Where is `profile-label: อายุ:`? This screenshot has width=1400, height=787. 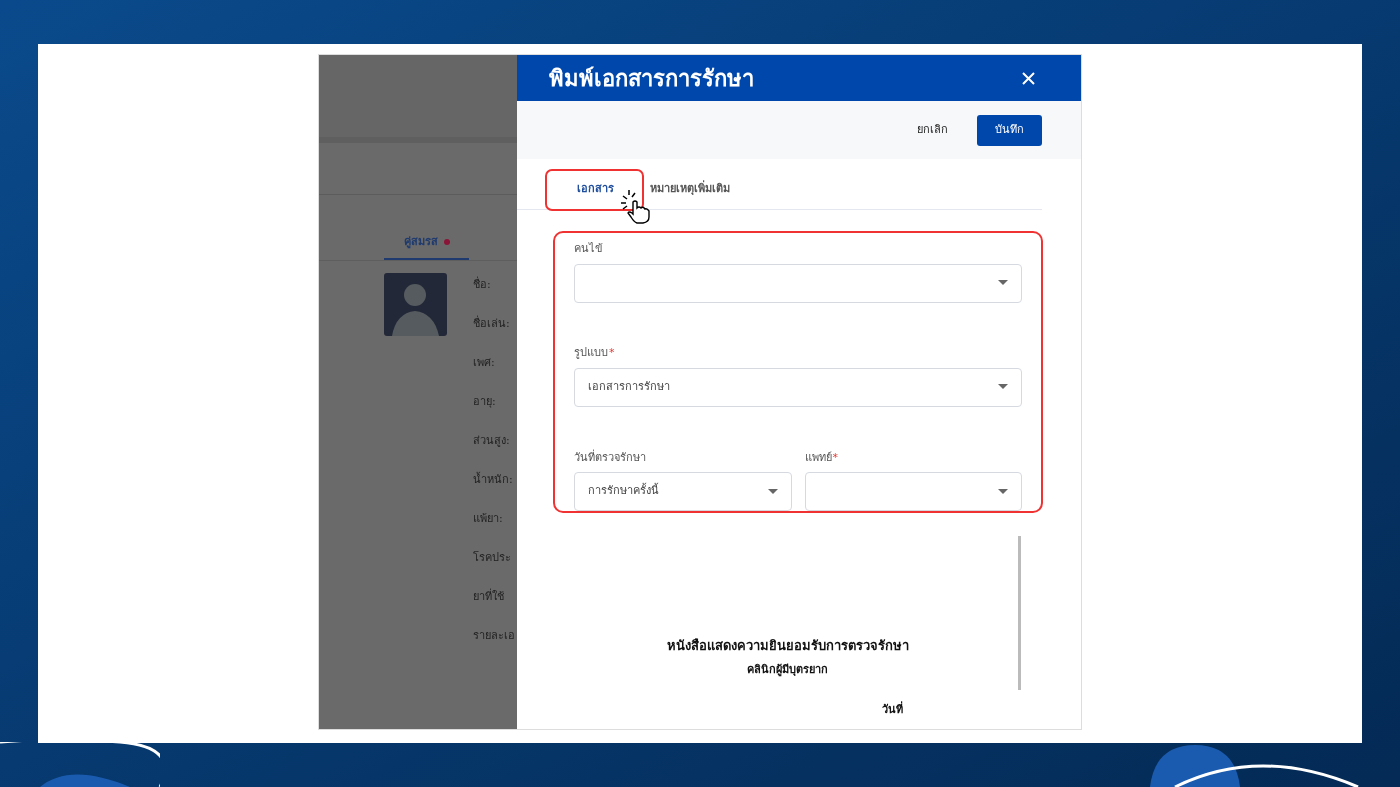
profile-label: อายุ: is located at coordinates (485, 402).